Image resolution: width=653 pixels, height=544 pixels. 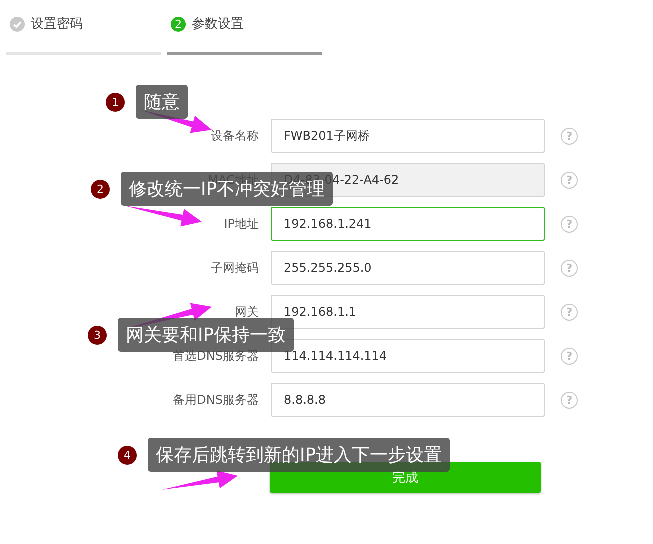 What do you see at coordinates (100, 189) in the screenshot?
I see `step-badge: 2` at bounding box center [100, 189].